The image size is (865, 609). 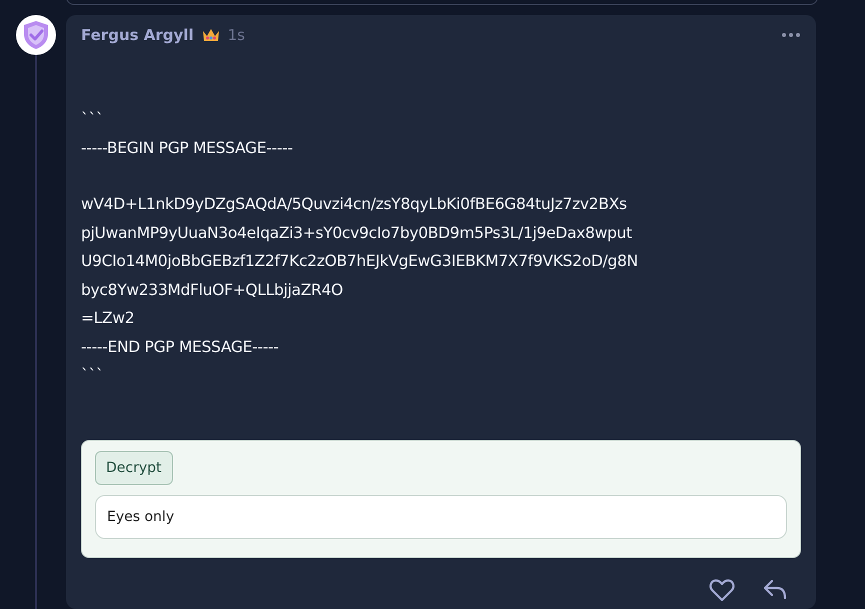 I want to click on message-line: -----BEGIN PGP MESSAGE-----, so click(x=187, y=148).